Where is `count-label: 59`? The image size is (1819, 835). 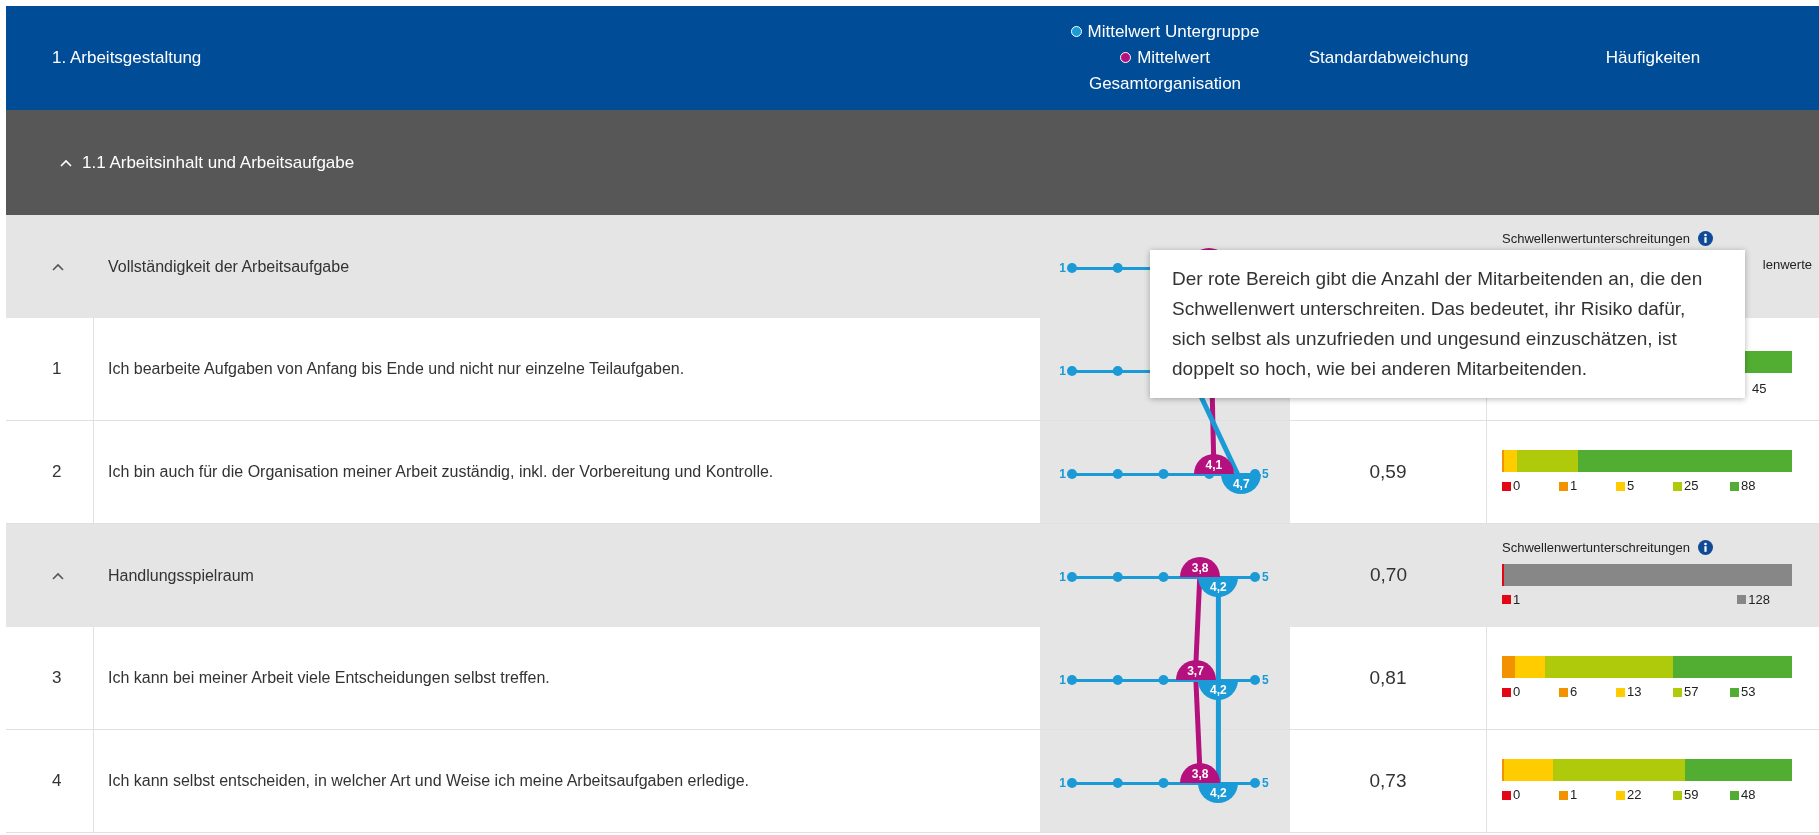
count-label: 59 is located at coordinates (1691, 795).